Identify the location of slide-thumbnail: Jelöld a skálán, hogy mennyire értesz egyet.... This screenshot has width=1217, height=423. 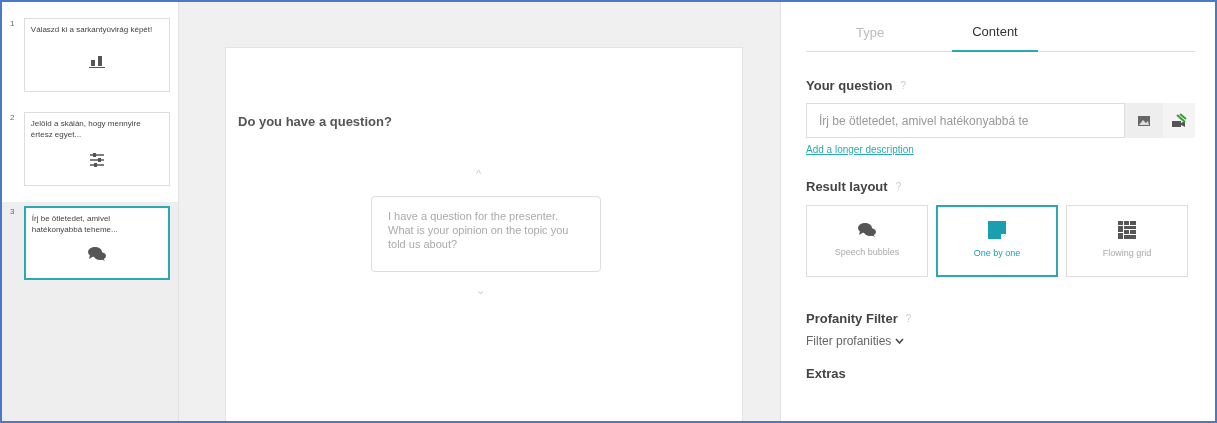
(96, 149).